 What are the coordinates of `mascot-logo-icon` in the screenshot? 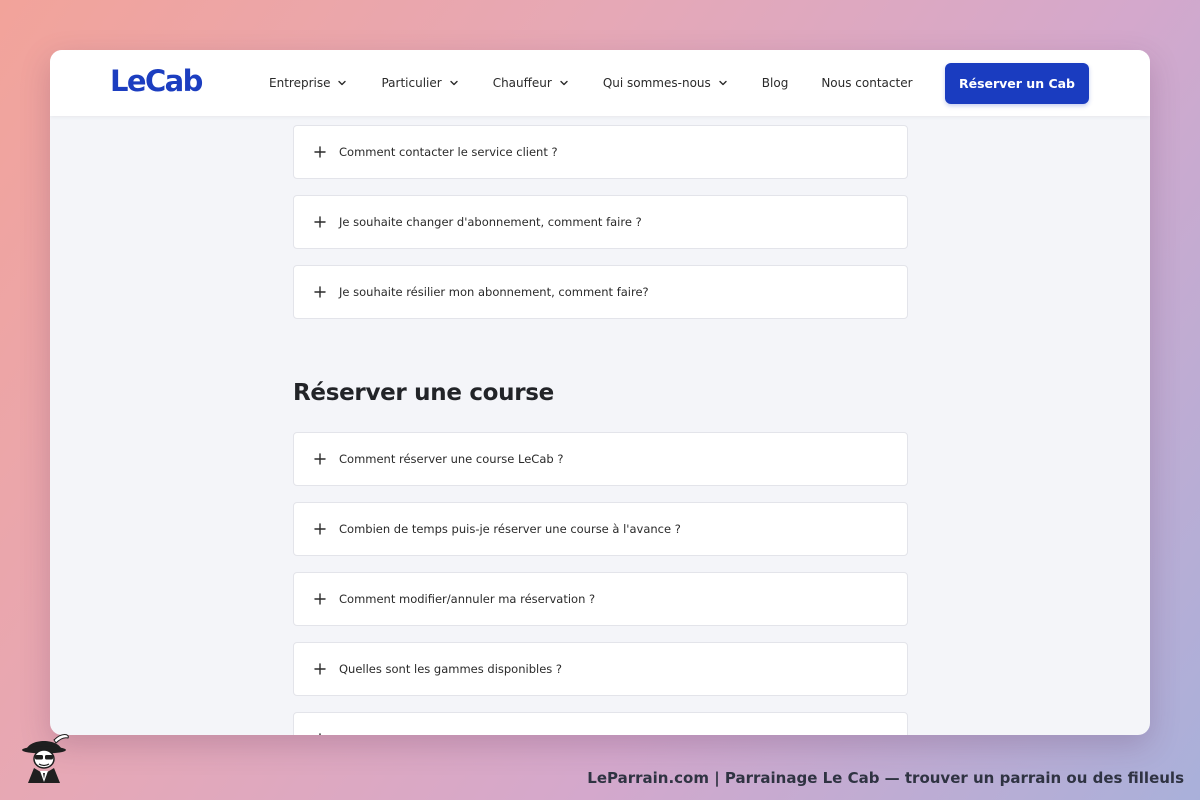 It's located at (45, 758).